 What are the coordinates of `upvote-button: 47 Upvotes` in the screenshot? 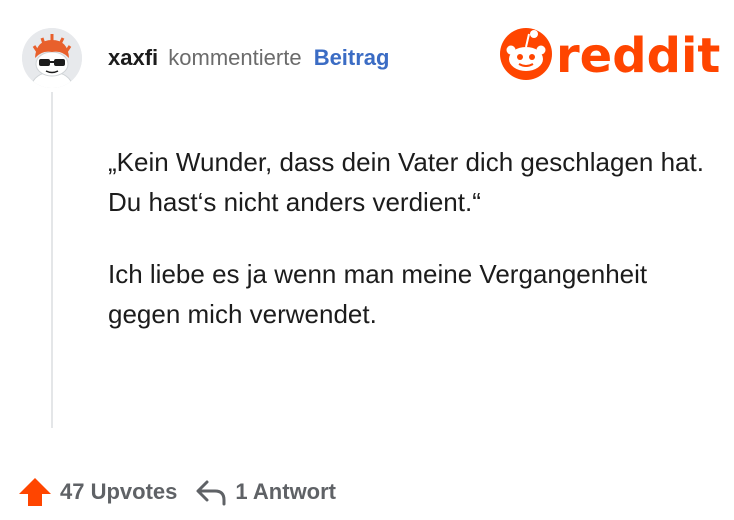 It's located at (97, 492).